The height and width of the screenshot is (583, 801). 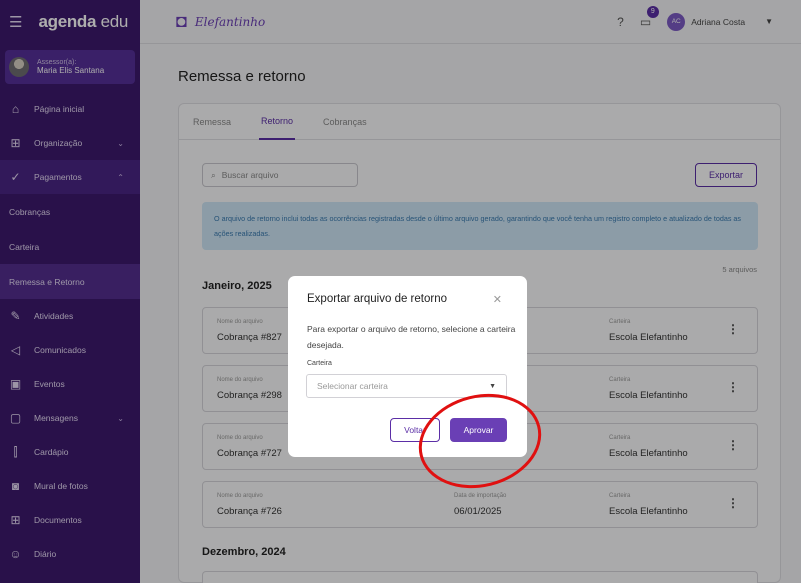 What do you see at coordinates (319, 363) in the screenshot?
I see `select-label: Carteira` at bounding box center [319, 363].